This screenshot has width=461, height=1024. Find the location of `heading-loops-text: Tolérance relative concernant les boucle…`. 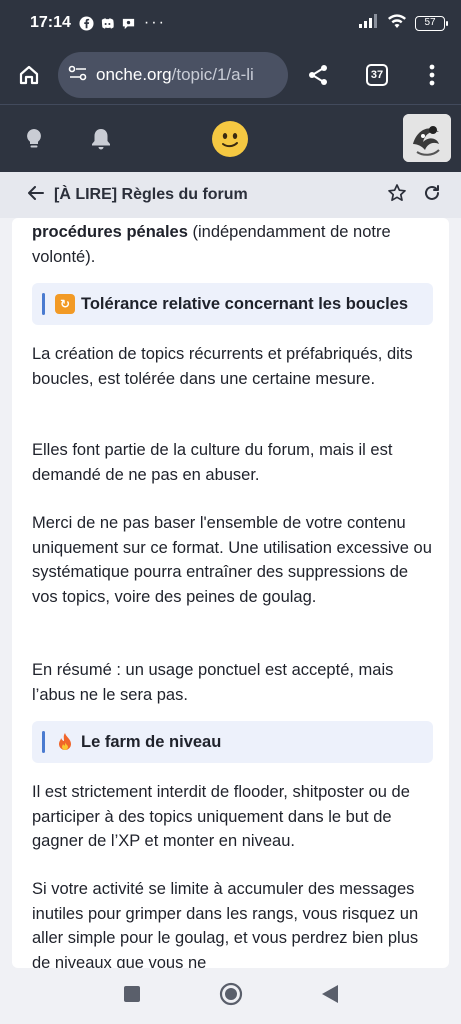

heading-loops-text: Tolérance relative concernant les boucle… is located at coordinates (245, 303).